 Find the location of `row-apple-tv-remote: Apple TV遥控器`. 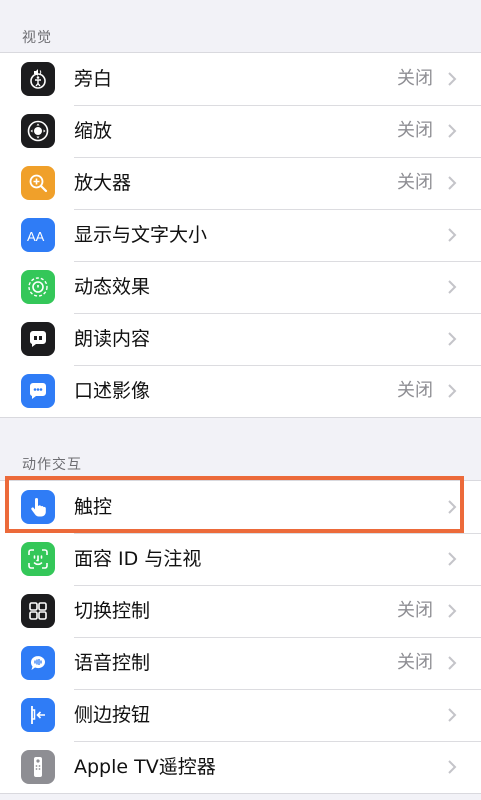

row-apple-tv-remote: Apple TV遥控器 is located at coordinates (240, 767).